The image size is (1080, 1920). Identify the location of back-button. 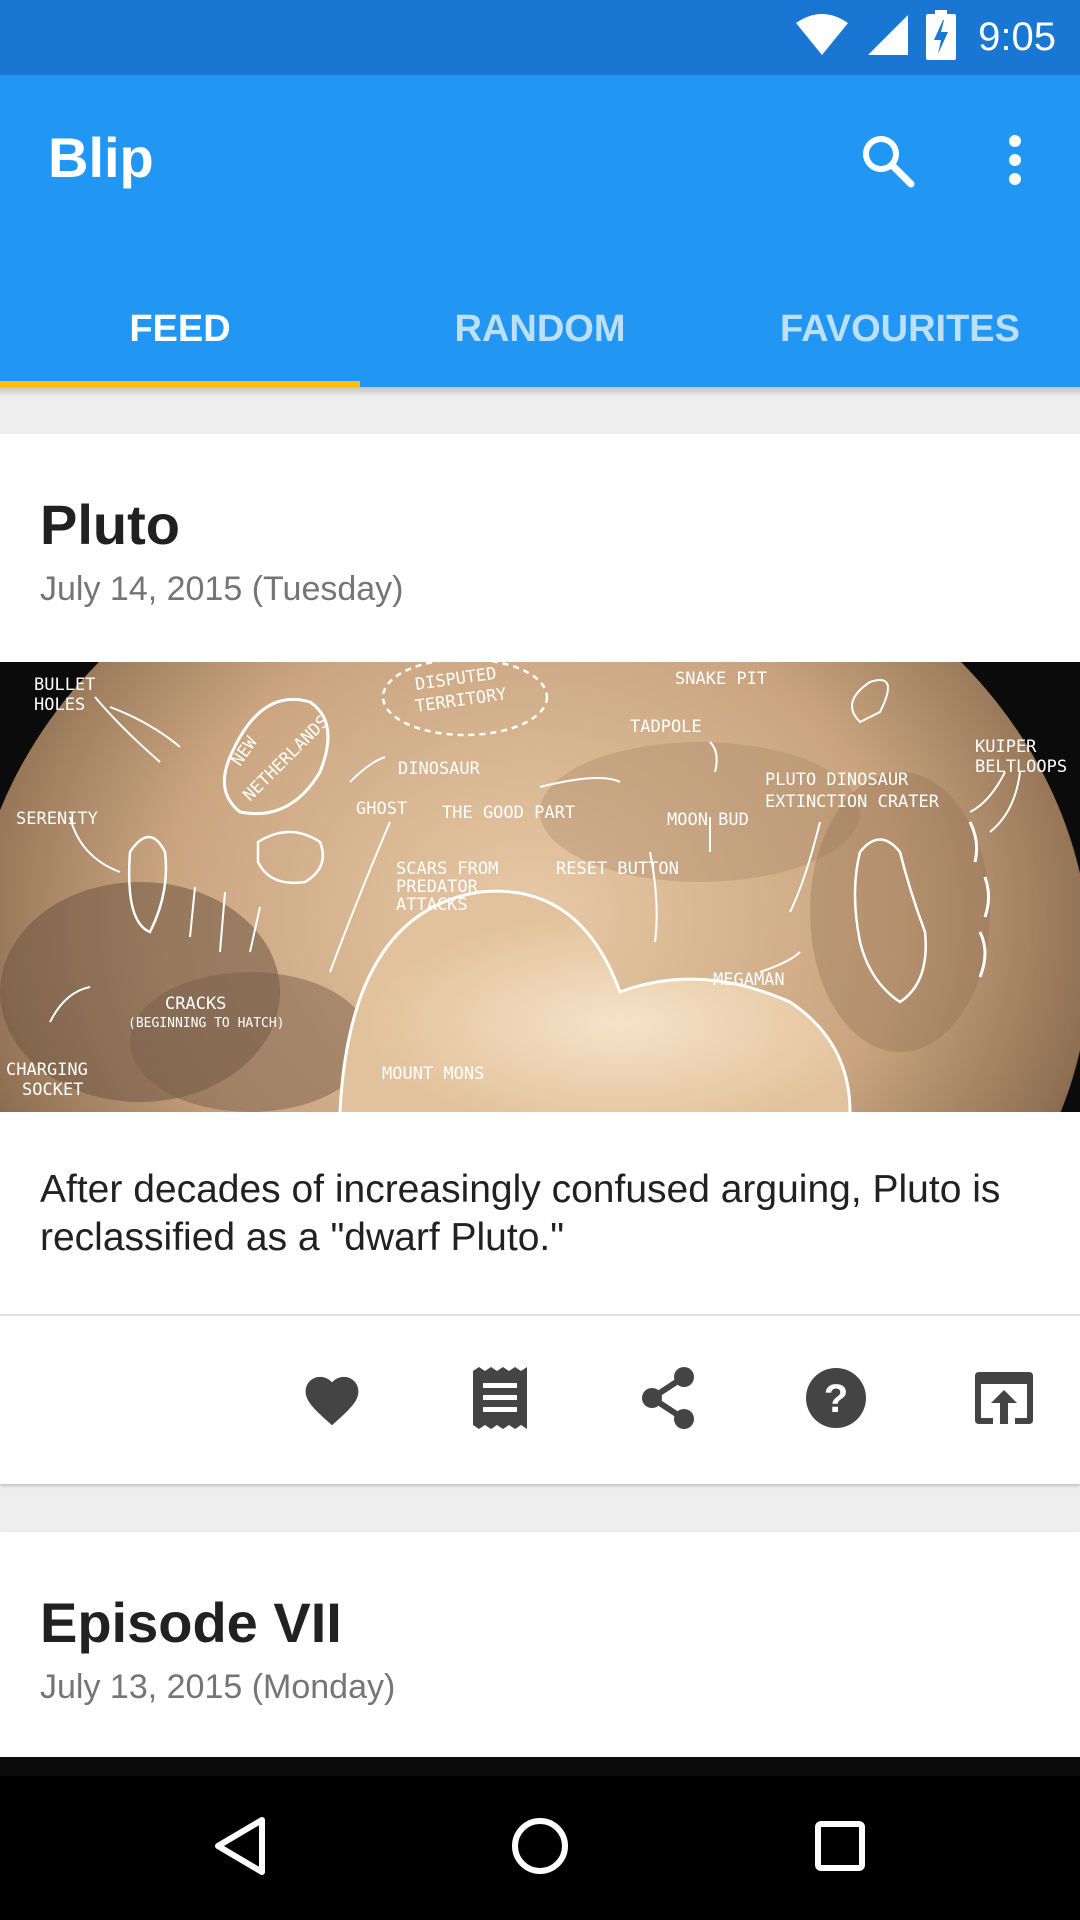
(240, 1848).